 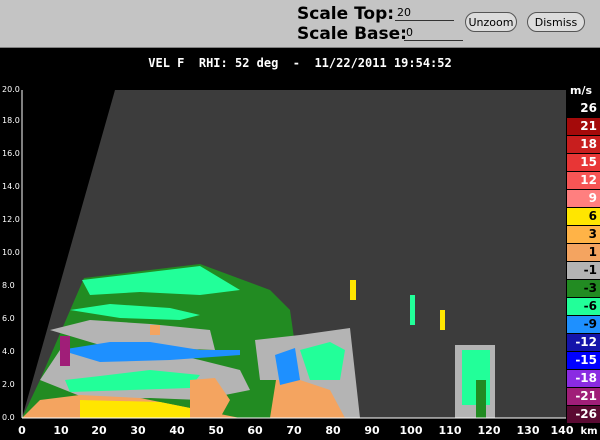 I want to click on colorbar-entry: 1, so click(x=583, y=252).